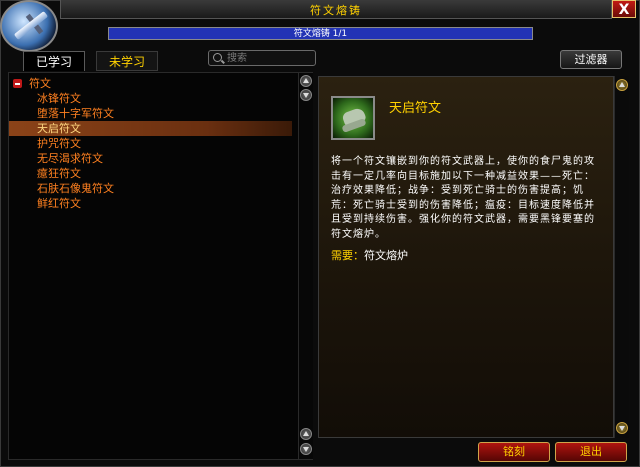 The height and width of the screenshot is (467, 640). I want to click on engrave-button: 铭刻, so click(514, 452).